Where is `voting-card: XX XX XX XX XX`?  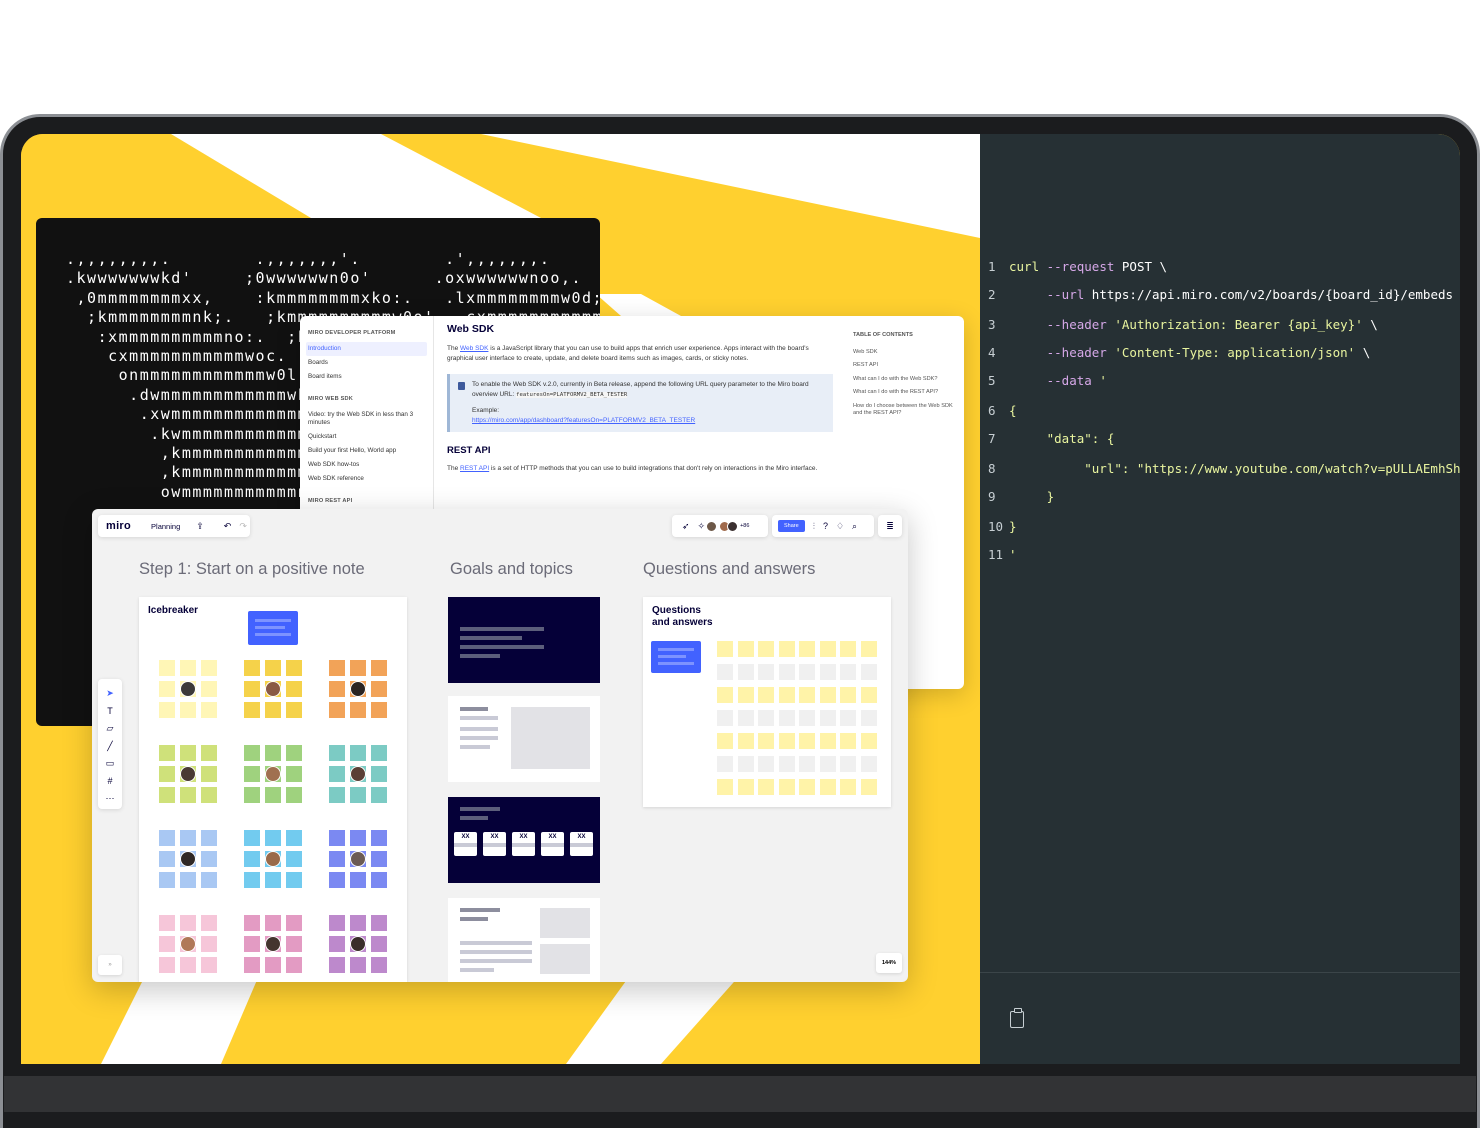
voting-card: XX XX XX XX XX is located at coordinates (524, 840).